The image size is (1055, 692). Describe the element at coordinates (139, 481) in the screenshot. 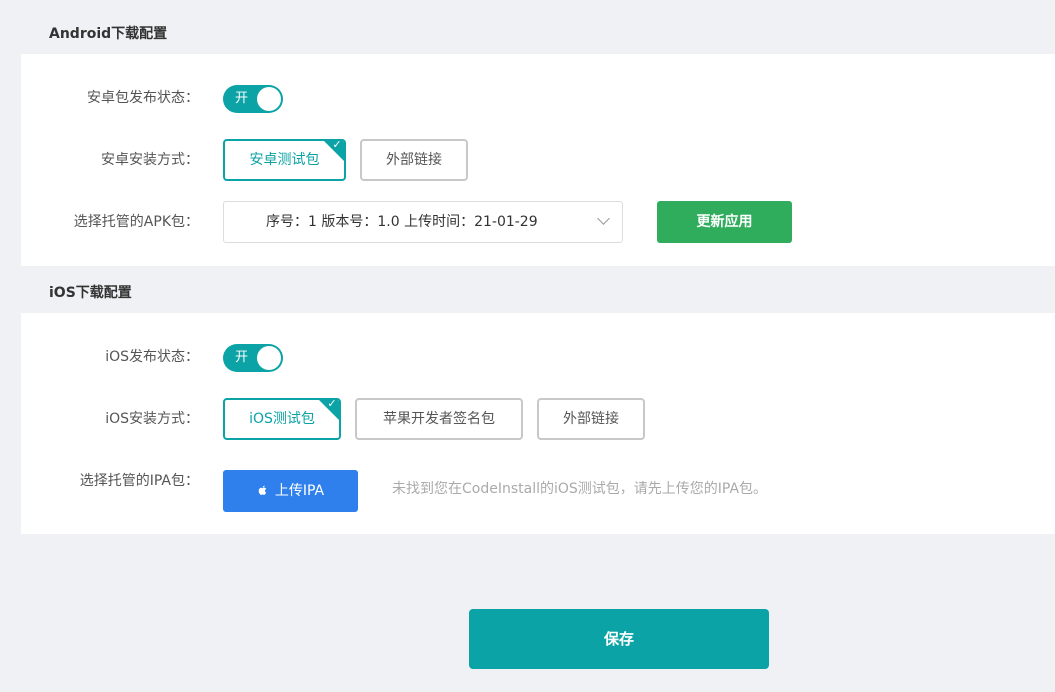

I see `ios-ipa-label: 选择托管的IPA包：` at that location.